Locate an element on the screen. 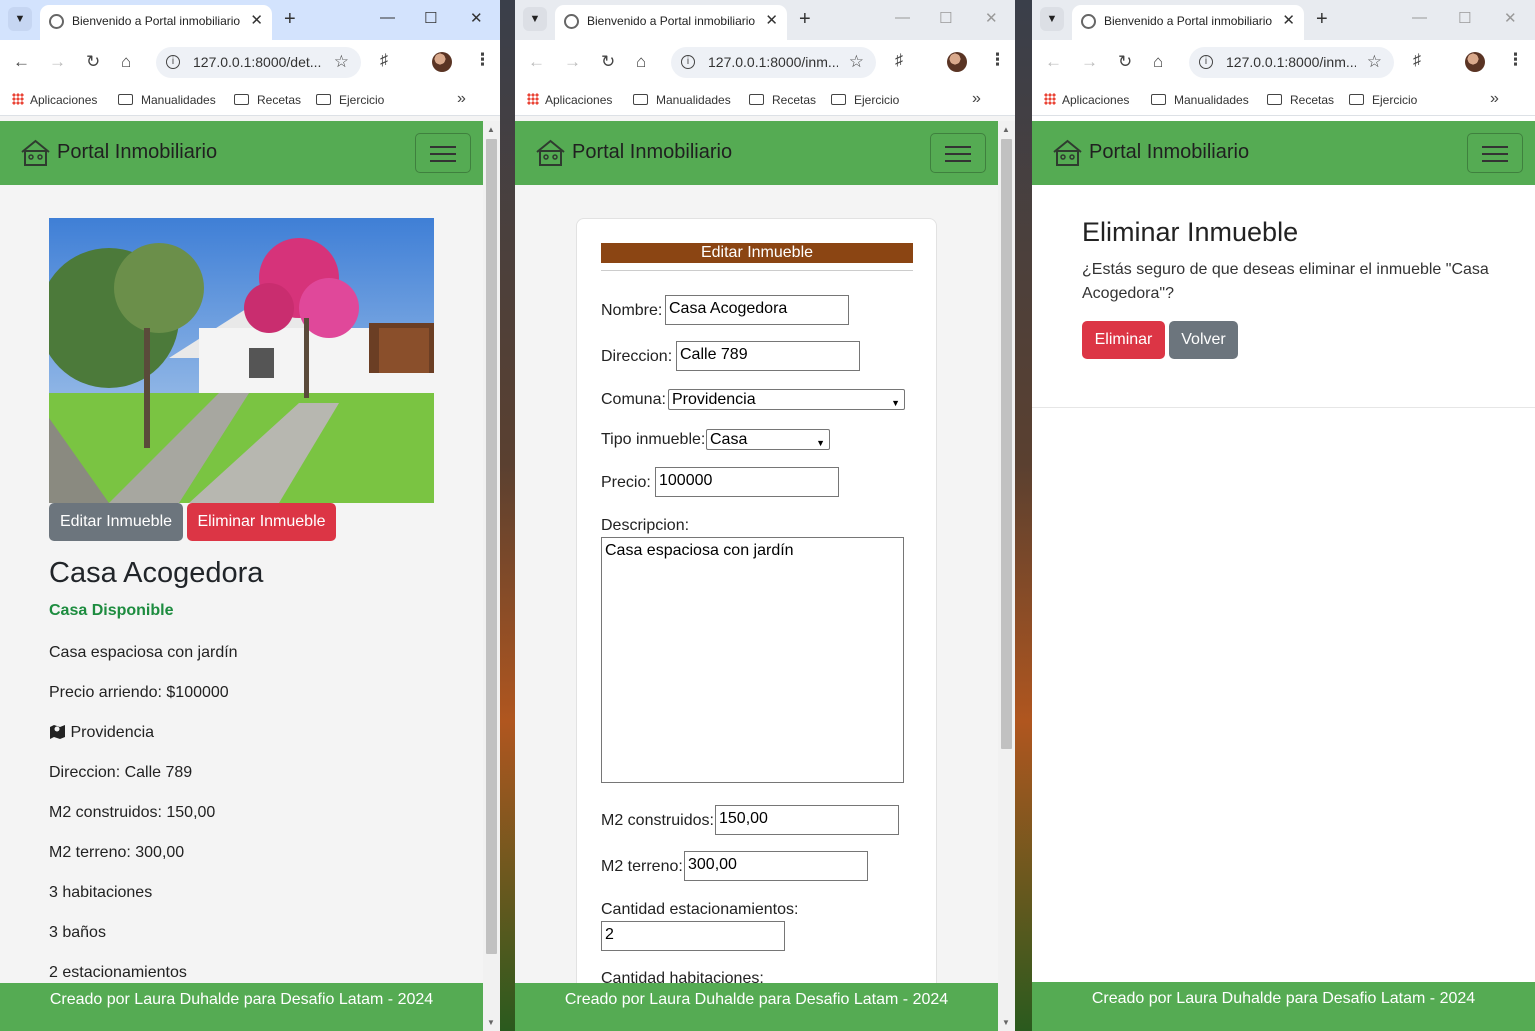 This screenshot has width=1535, height=1031. m2-construidos-input: 150,00 is located at coordinates (807, 820).